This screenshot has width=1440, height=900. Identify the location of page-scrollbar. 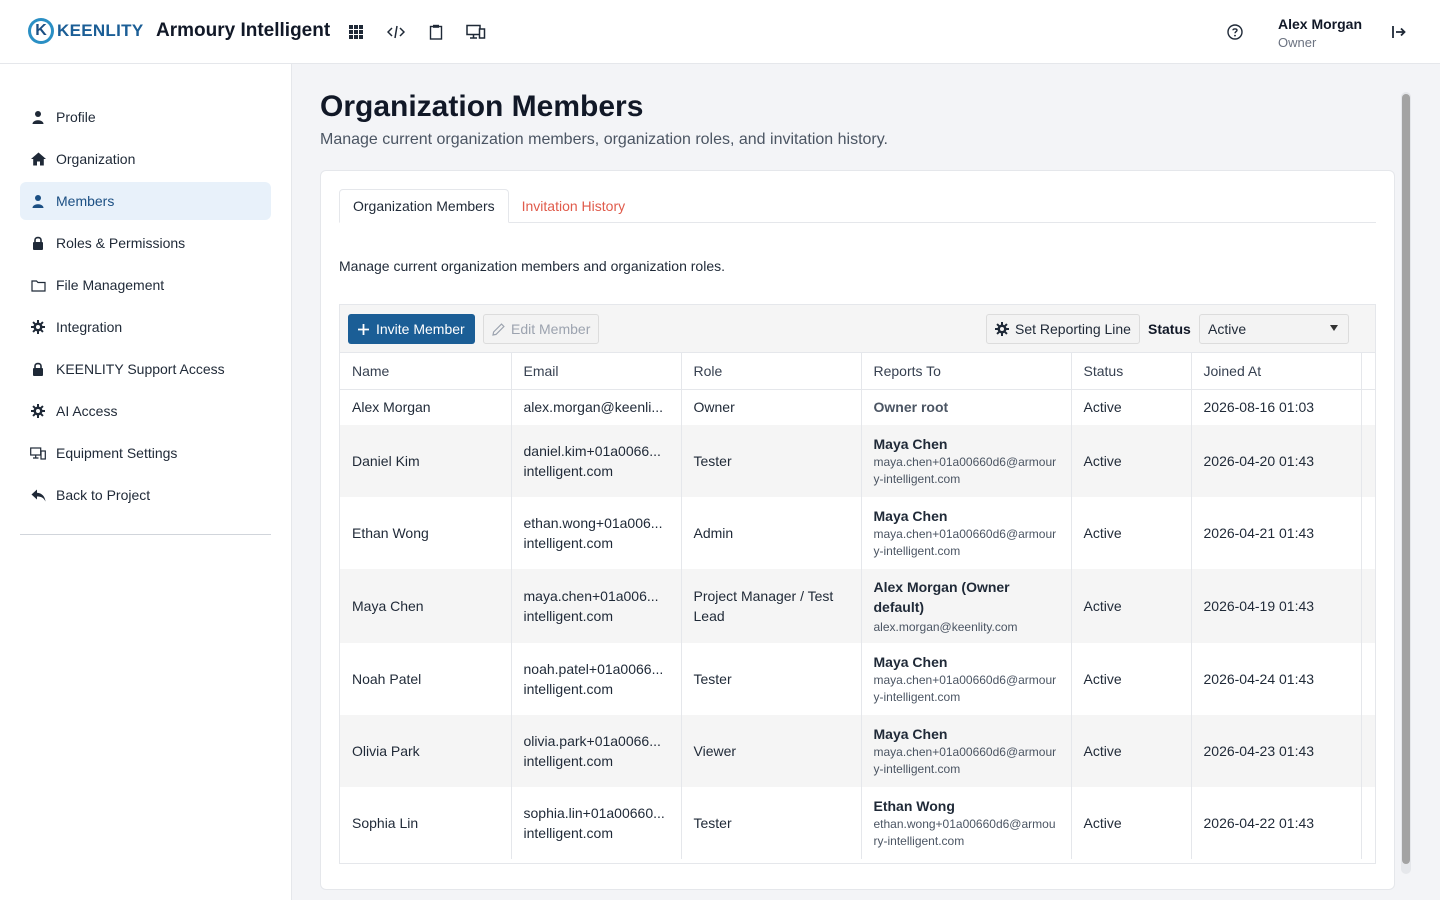
(1406, 483).